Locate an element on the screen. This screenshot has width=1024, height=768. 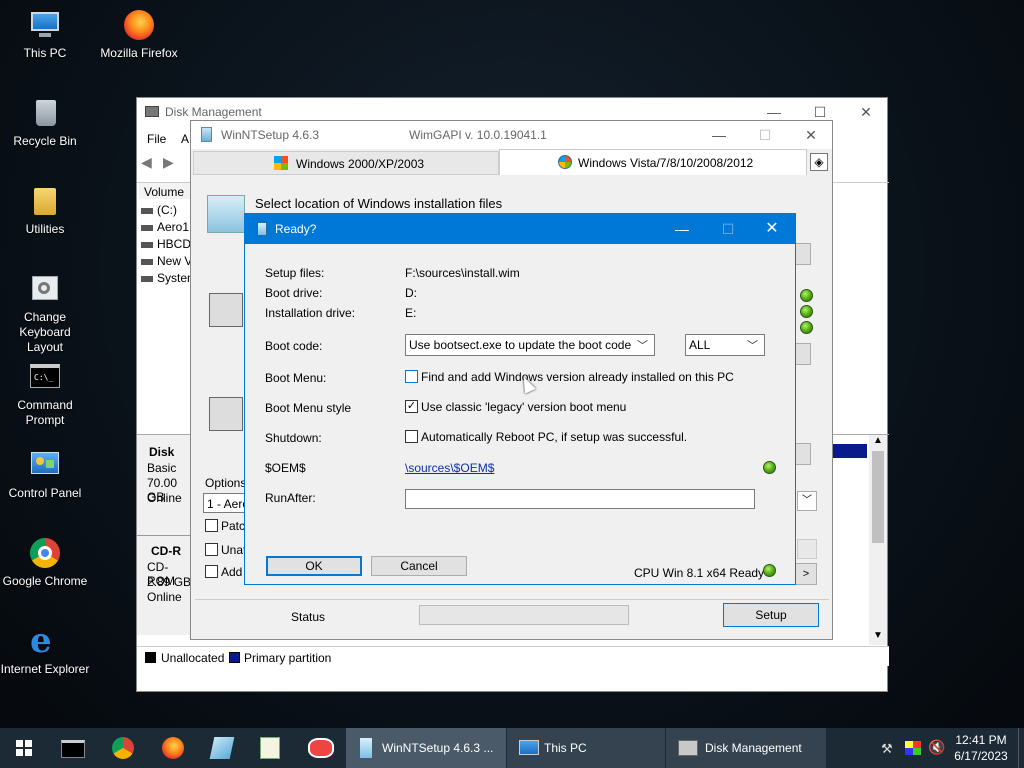
forward-arrow-icon: ▶ is located at coordinates (168, 162).